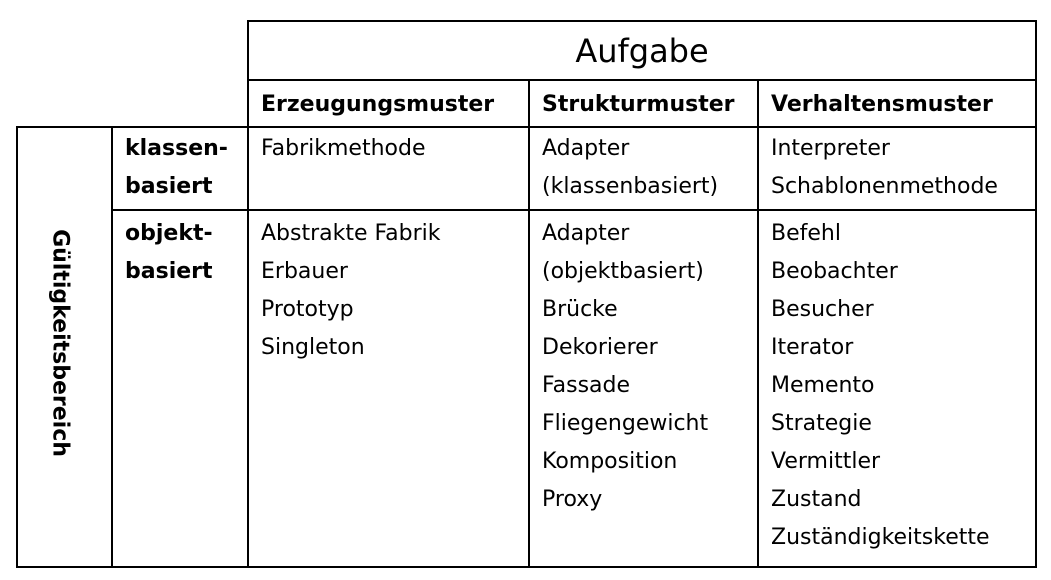  What do you see at coordinates (882, 104) in the screenshot?
I see `column-header-behavioral: Verhaltensmuster` at bounding box center [882, 104].